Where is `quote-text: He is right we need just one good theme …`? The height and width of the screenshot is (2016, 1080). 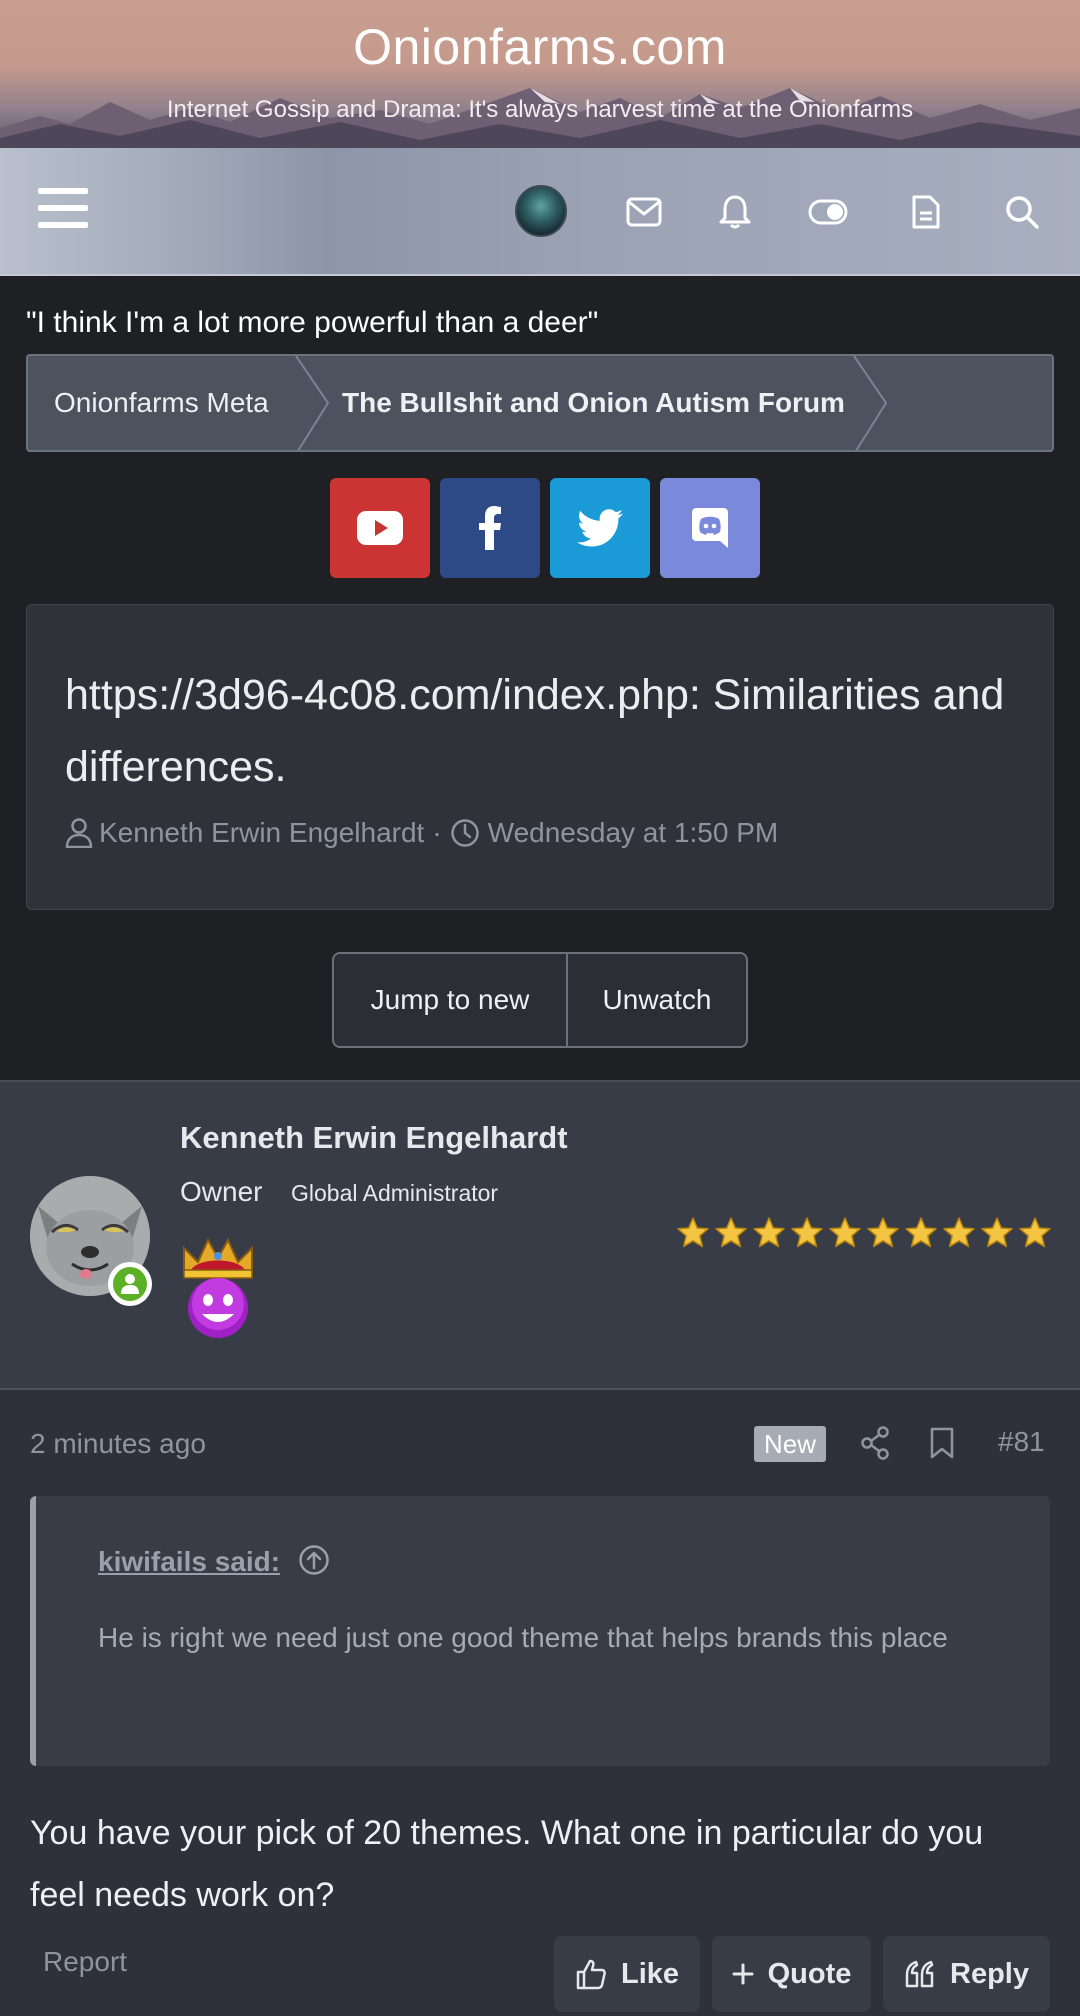
quote-text: He is right we need just one good theme … is located at coordinates (523, 1637).